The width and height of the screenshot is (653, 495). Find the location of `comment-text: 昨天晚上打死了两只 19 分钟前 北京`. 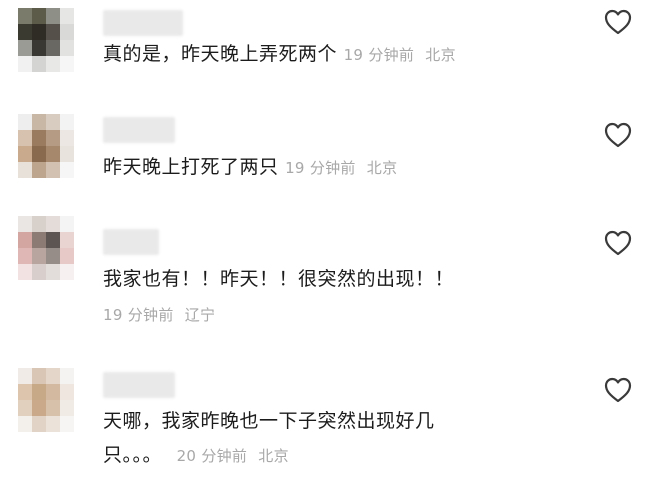

comment-text: 昨天晚上打死了两只 19 分钟前 北京 is located at coordinates (338, 167).